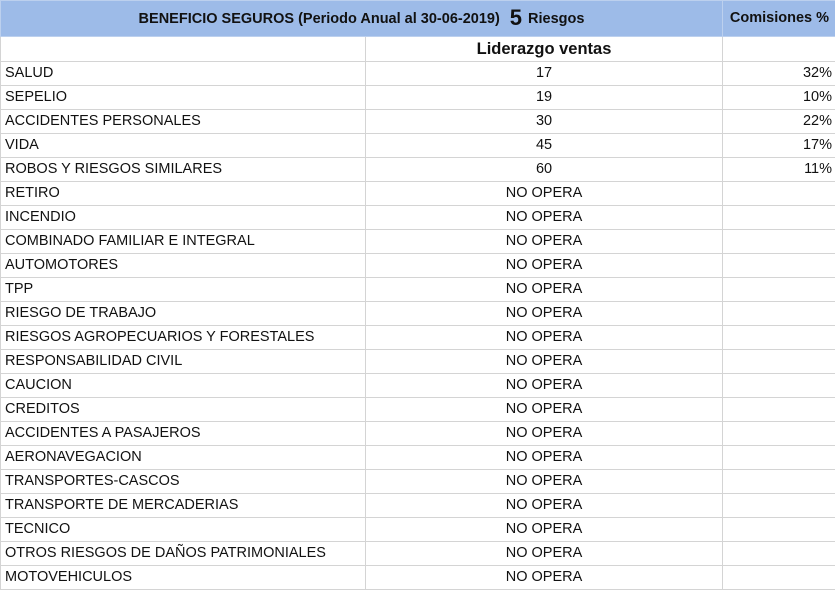  What do you see at coordinates (778, 169) in the screenshot?
I see `commission-cell: 11%` at bounding box center [778, 169].